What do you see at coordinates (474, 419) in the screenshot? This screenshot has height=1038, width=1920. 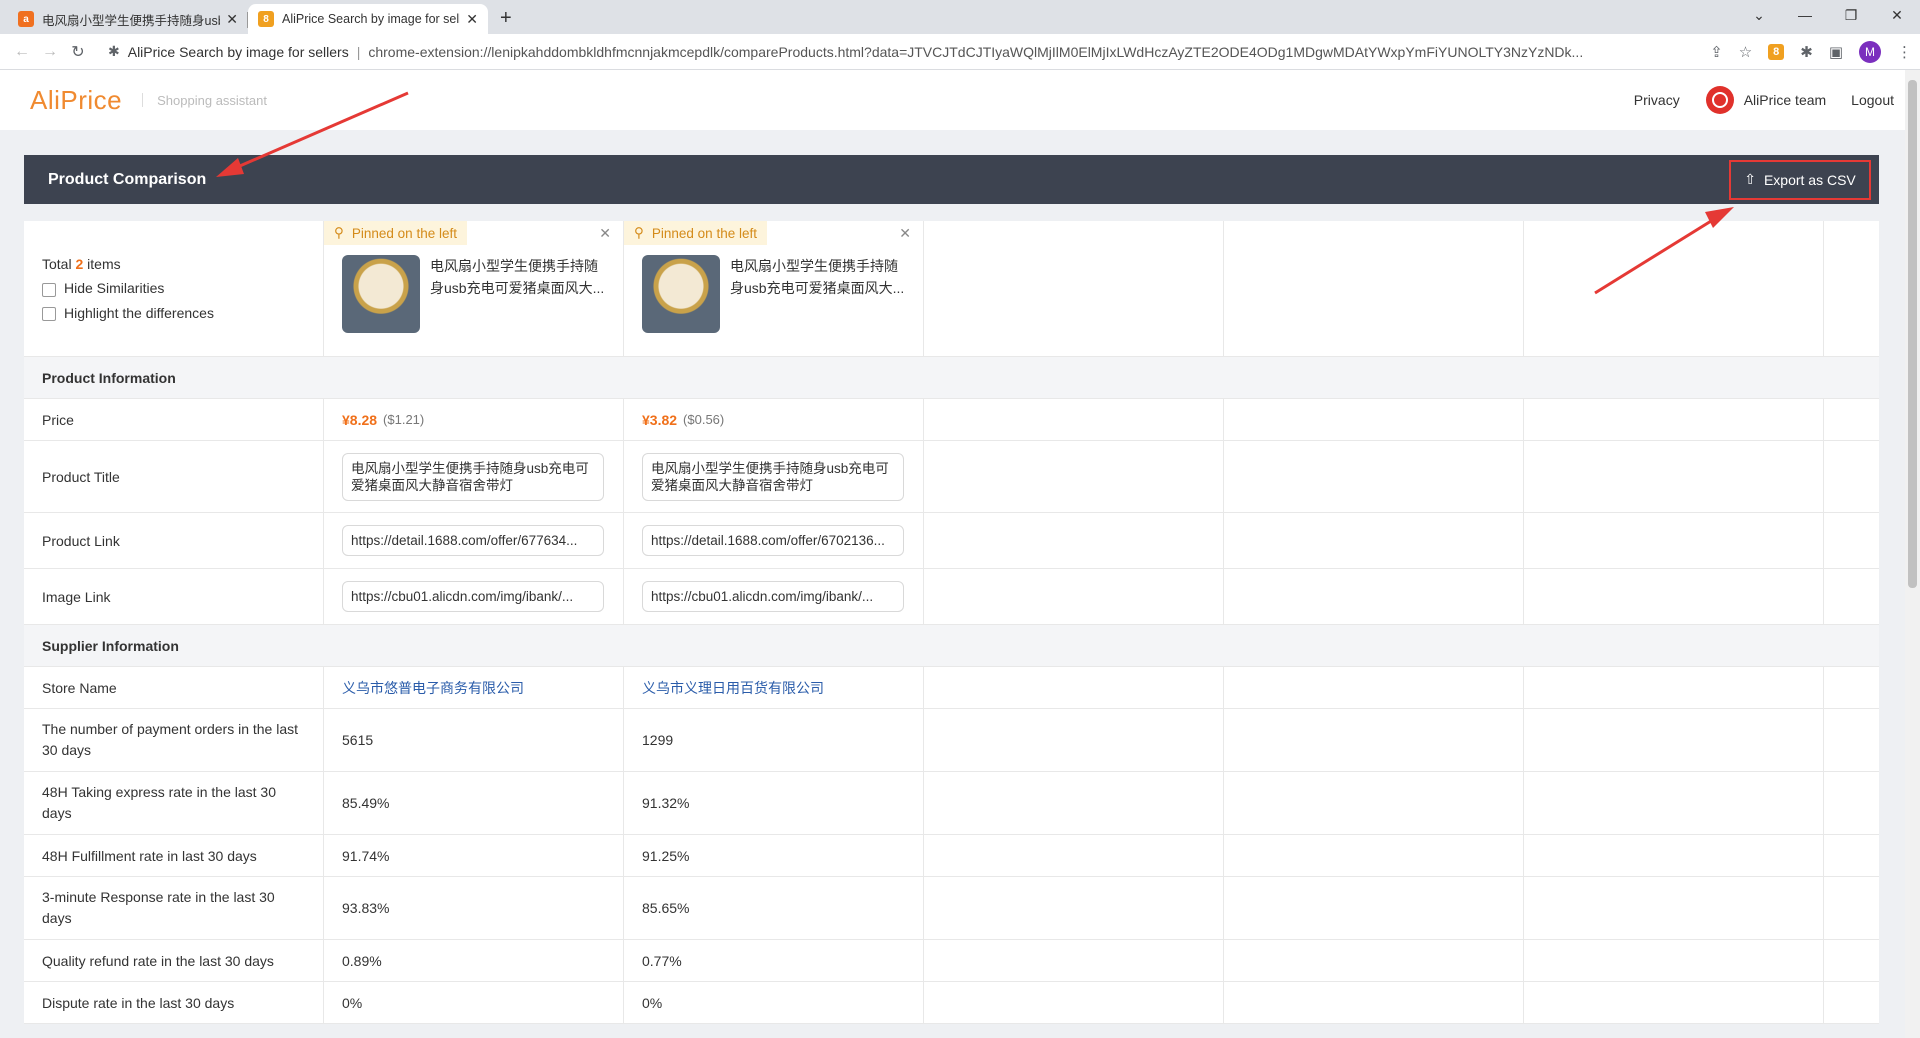 I see `price-cell: ¥8.28 ($1.21)` at bounding box center [474, 419].